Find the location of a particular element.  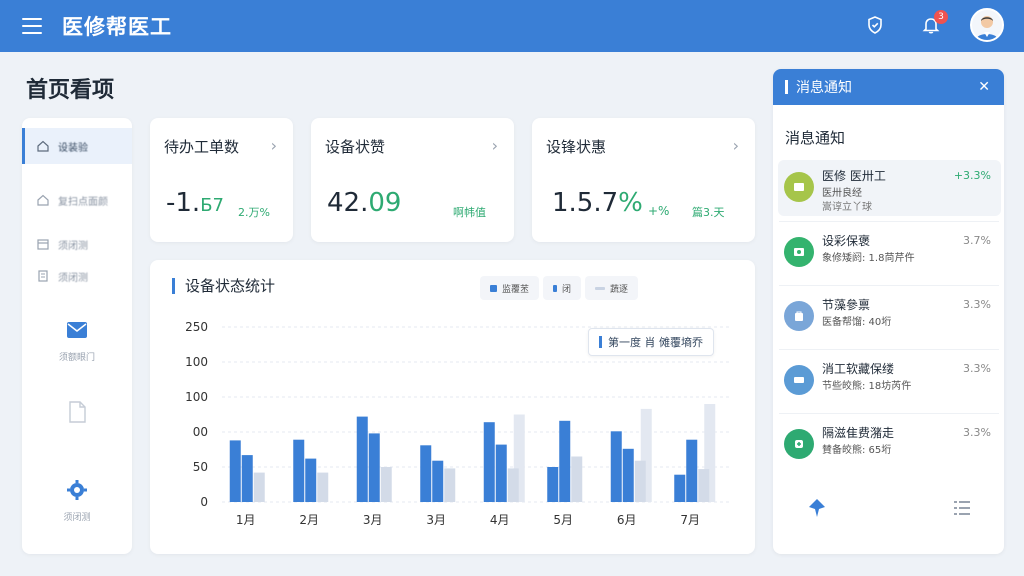

app-title: 医修帮医工 is located at coordinates (117, 27).